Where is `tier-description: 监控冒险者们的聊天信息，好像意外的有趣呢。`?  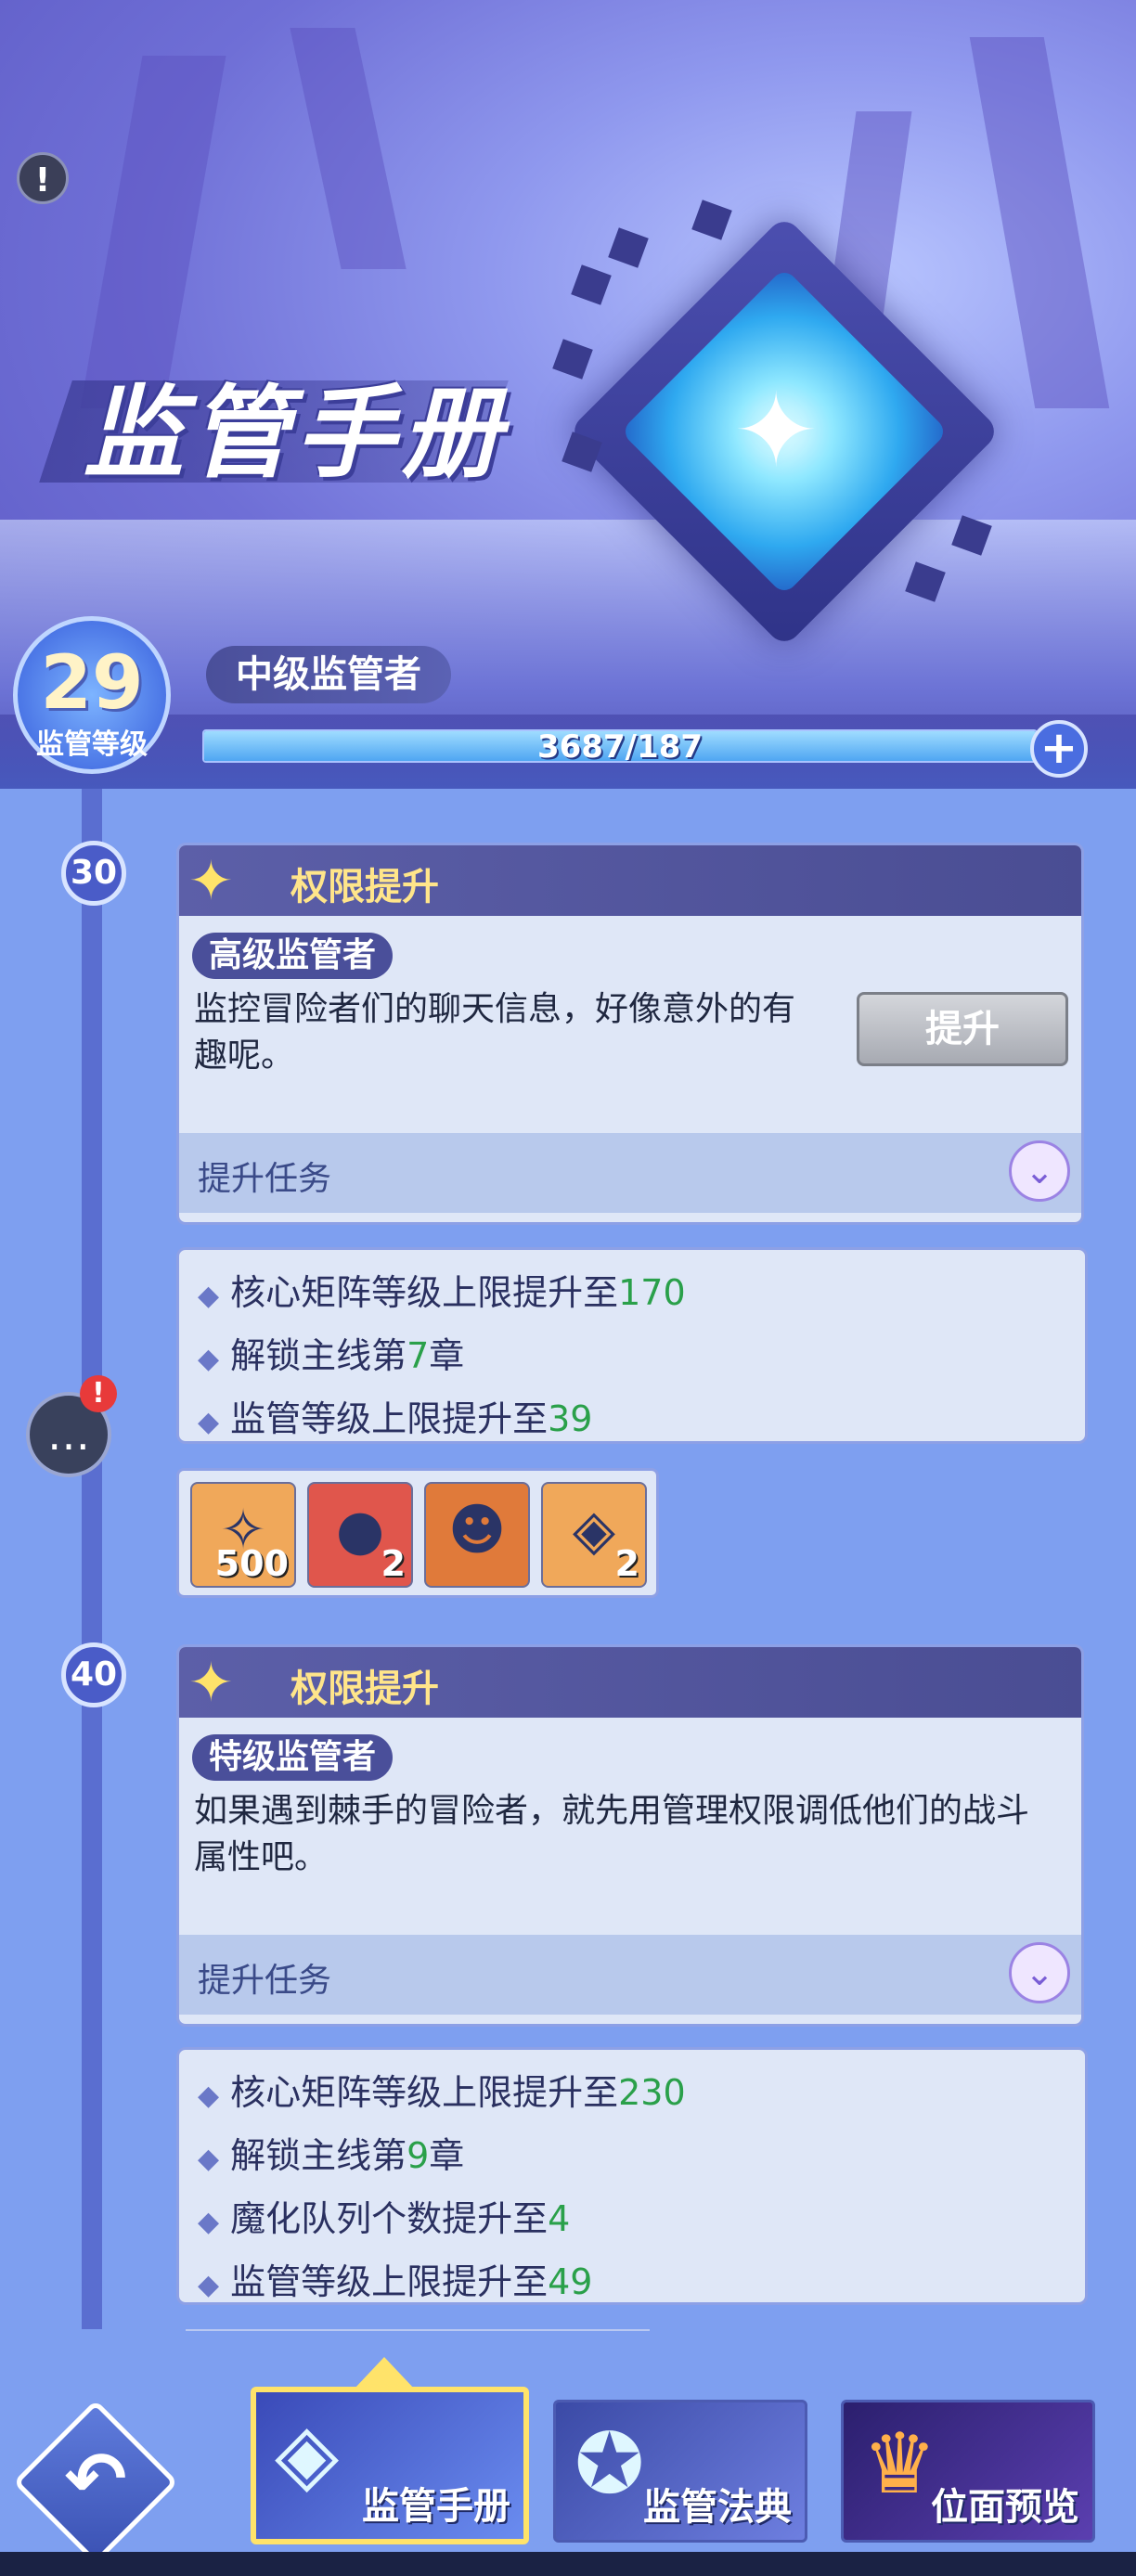 tier-description: 监控冒险者们的聊天信息，好像意外的有趣呢。 is located at coordinates (495, 1032).